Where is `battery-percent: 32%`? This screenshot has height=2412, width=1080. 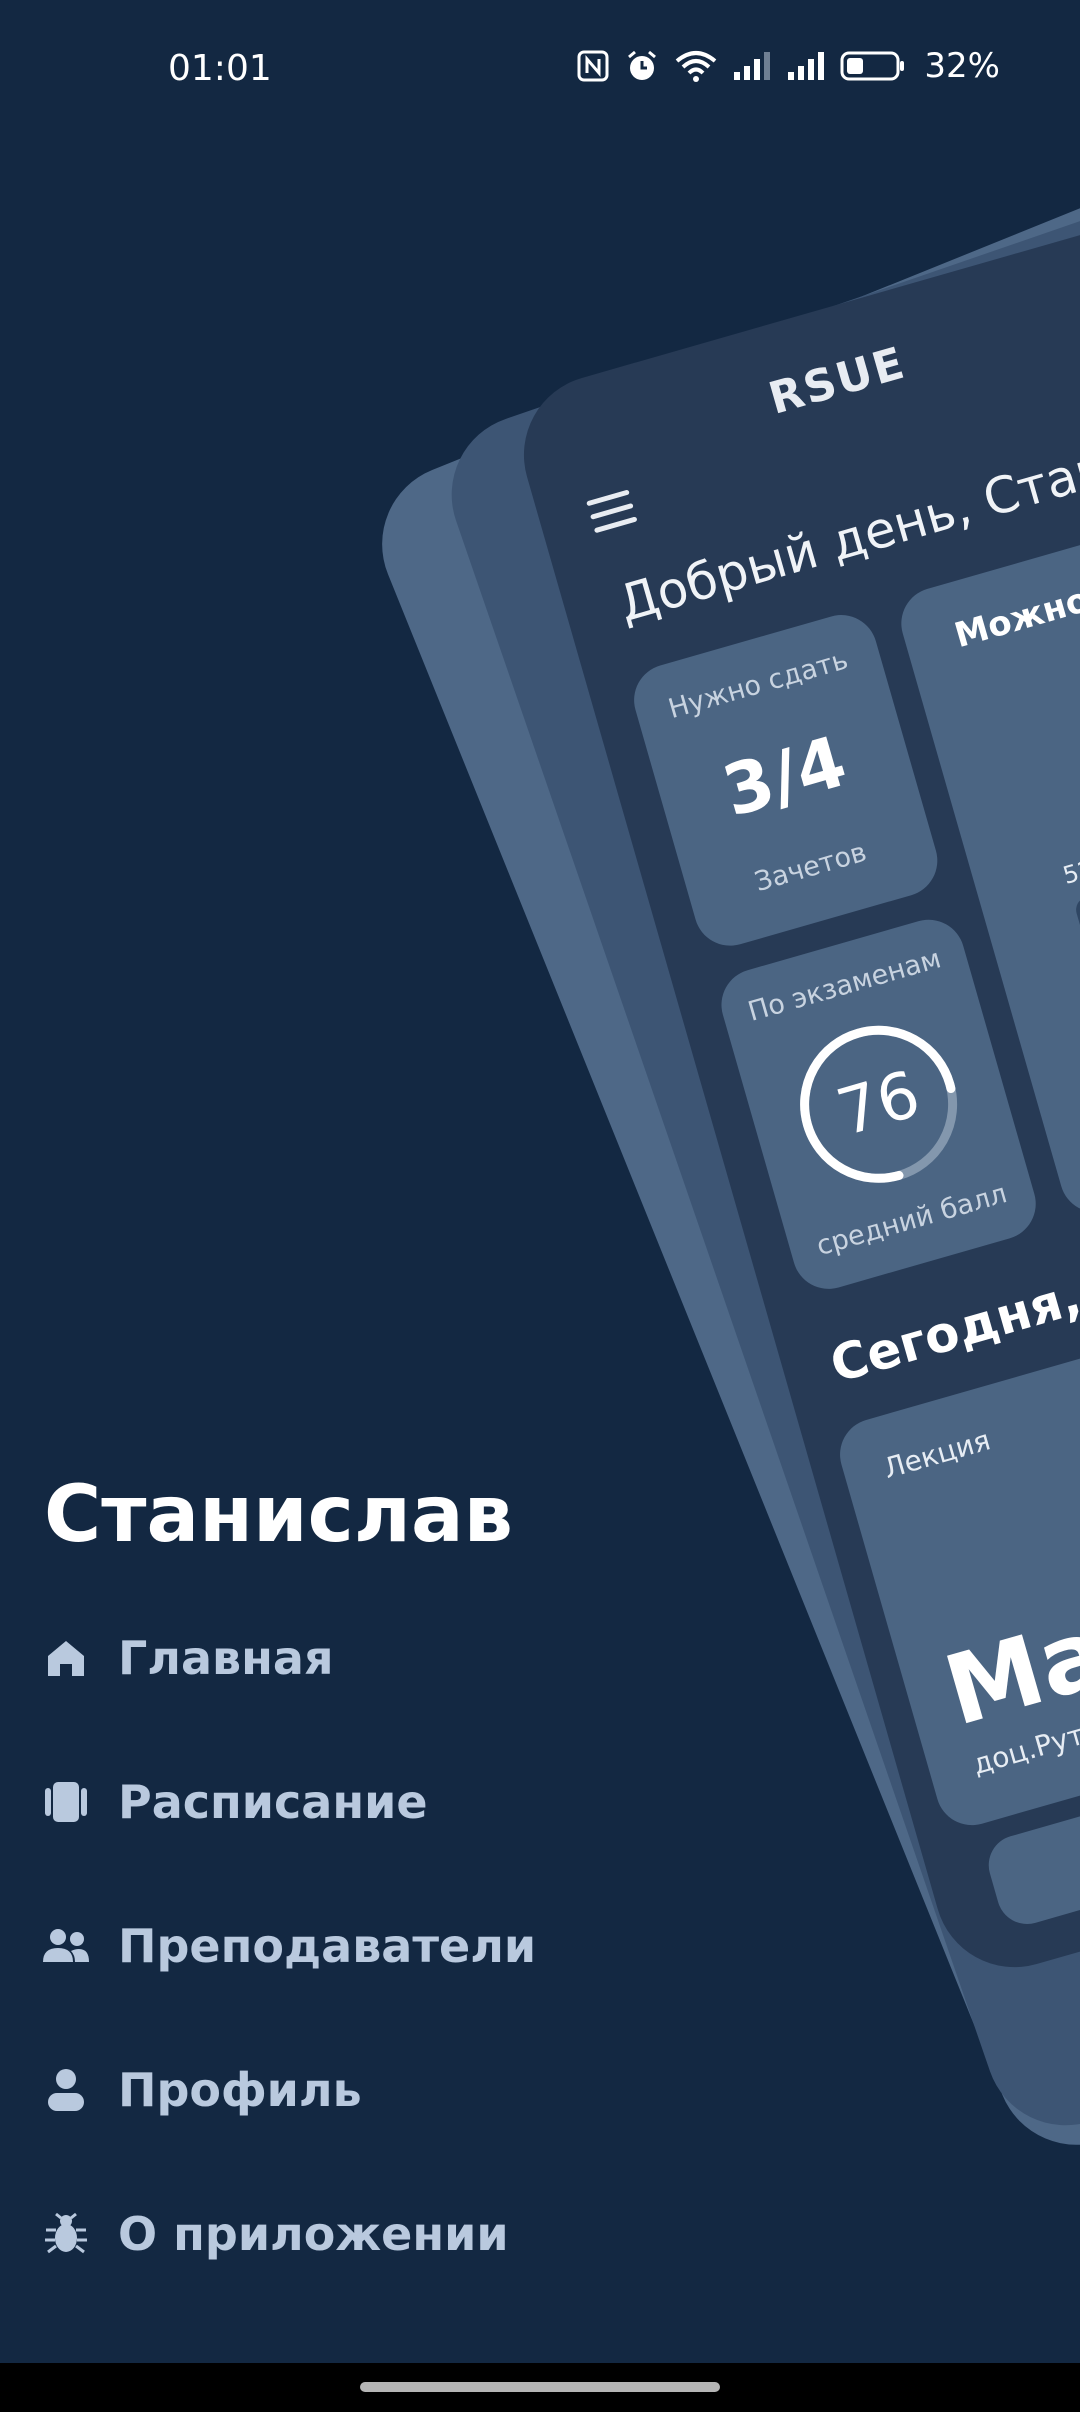
battery-percent: 32% is located at coordinates (962, 66).